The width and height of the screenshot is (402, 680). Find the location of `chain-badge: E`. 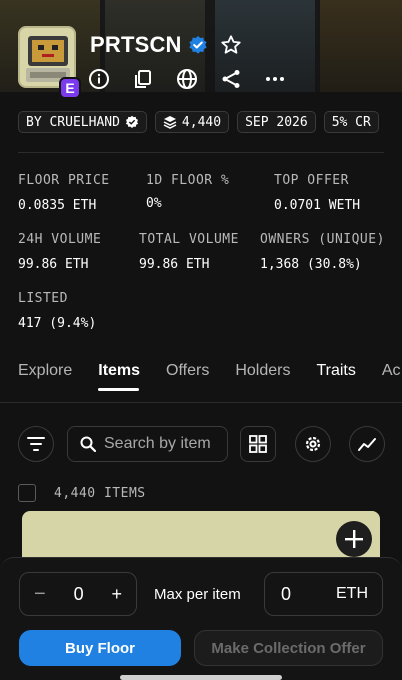

chain-badge: E is located at coordinates (70, 88).